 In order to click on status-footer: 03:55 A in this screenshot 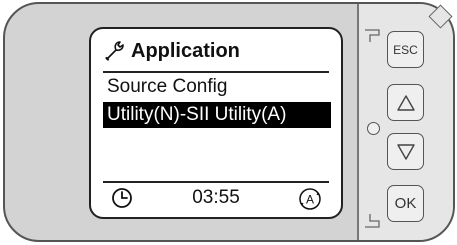, I will do `click(216, 199)`.